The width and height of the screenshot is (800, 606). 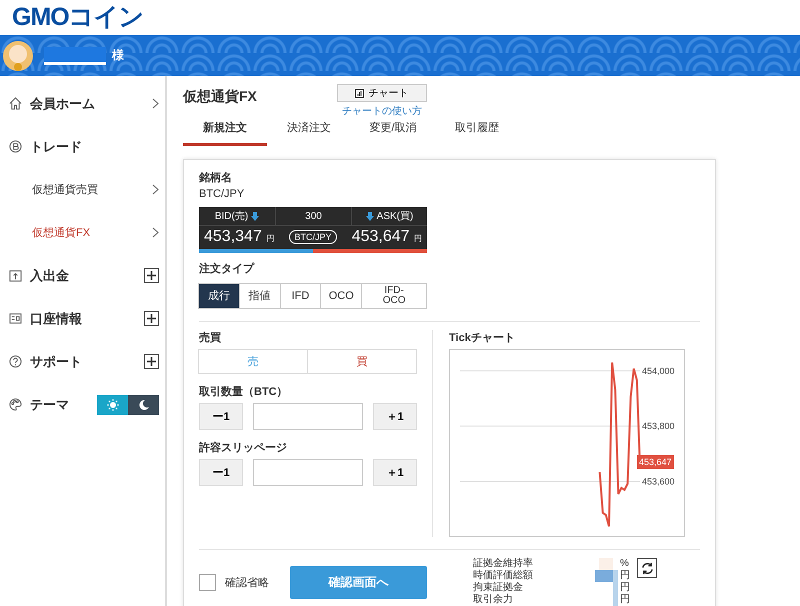 What do you see at coordinates (624, 564) in the screenshot?
I see `summary-unit: %` at bounding box center [624, 564].